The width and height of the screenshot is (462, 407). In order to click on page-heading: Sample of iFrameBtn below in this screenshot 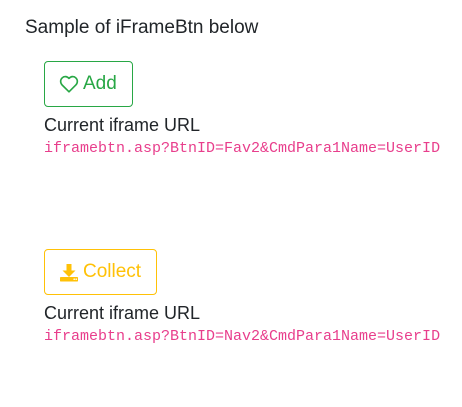, I will do `click(142, 27)`.